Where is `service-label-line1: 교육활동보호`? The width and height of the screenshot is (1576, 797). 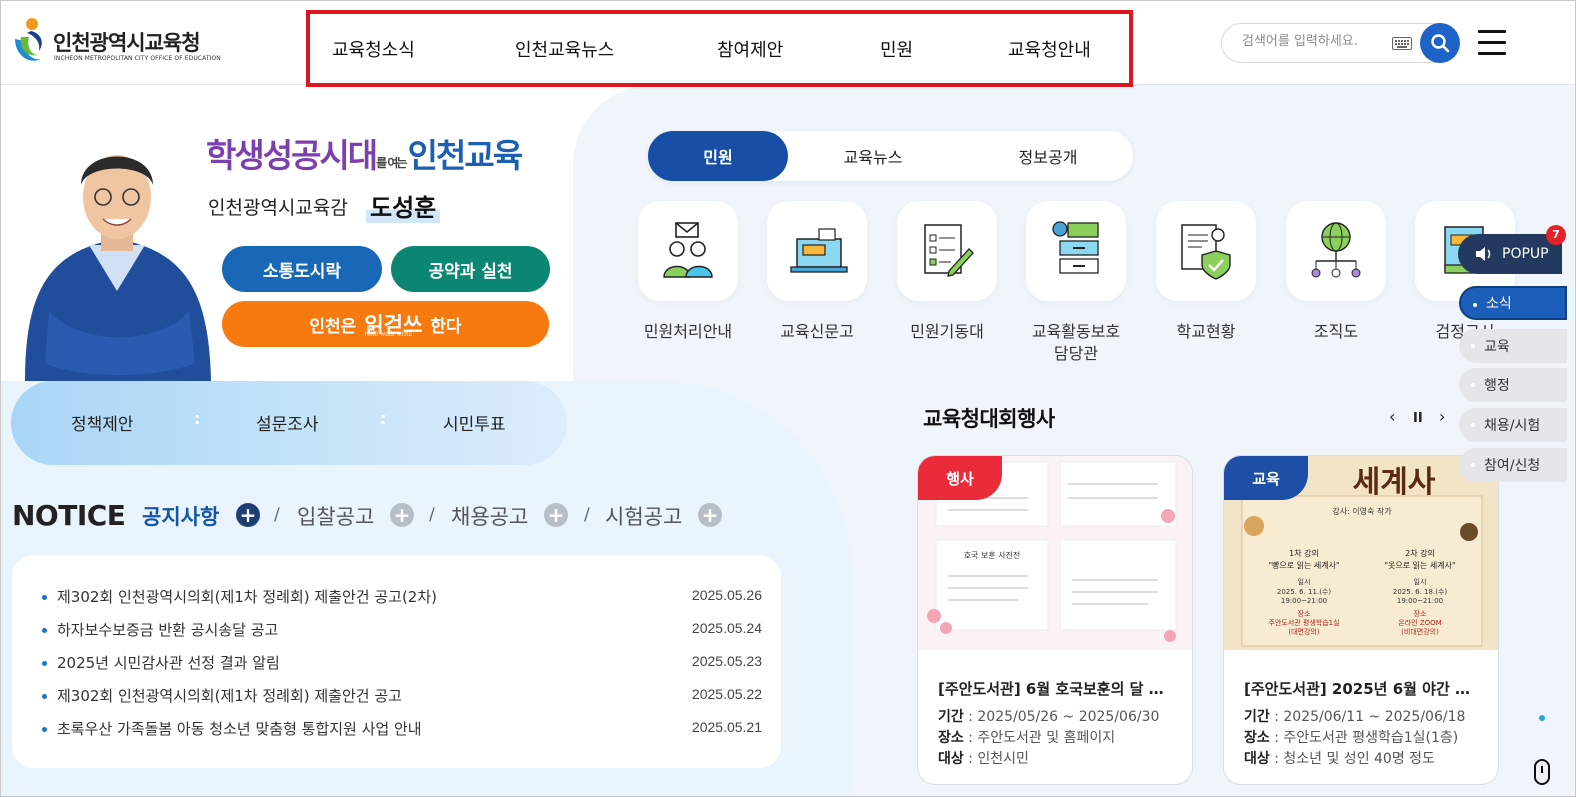
service-label-line1: 교육활동보호 is located at coordinates (1076, 331).